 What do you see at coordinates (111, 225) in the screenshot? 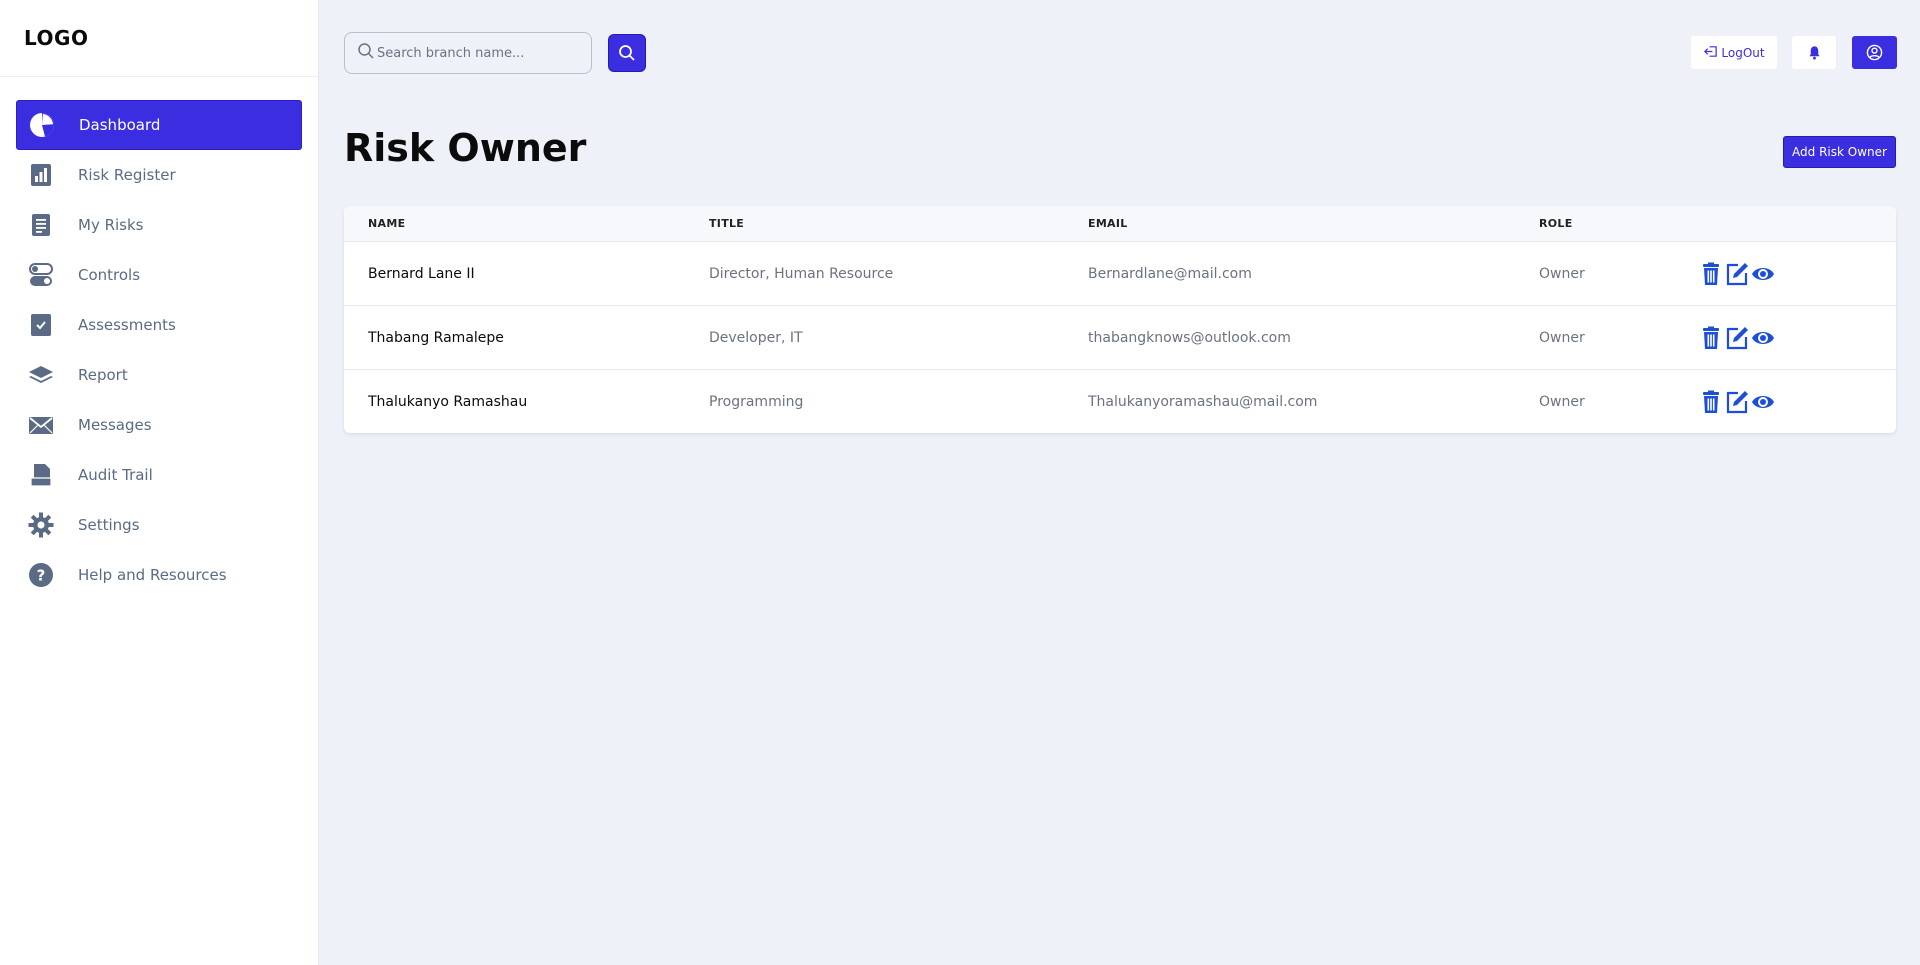
I see `sidebar-item-label: My Risks` at bounding box center [111, 225].